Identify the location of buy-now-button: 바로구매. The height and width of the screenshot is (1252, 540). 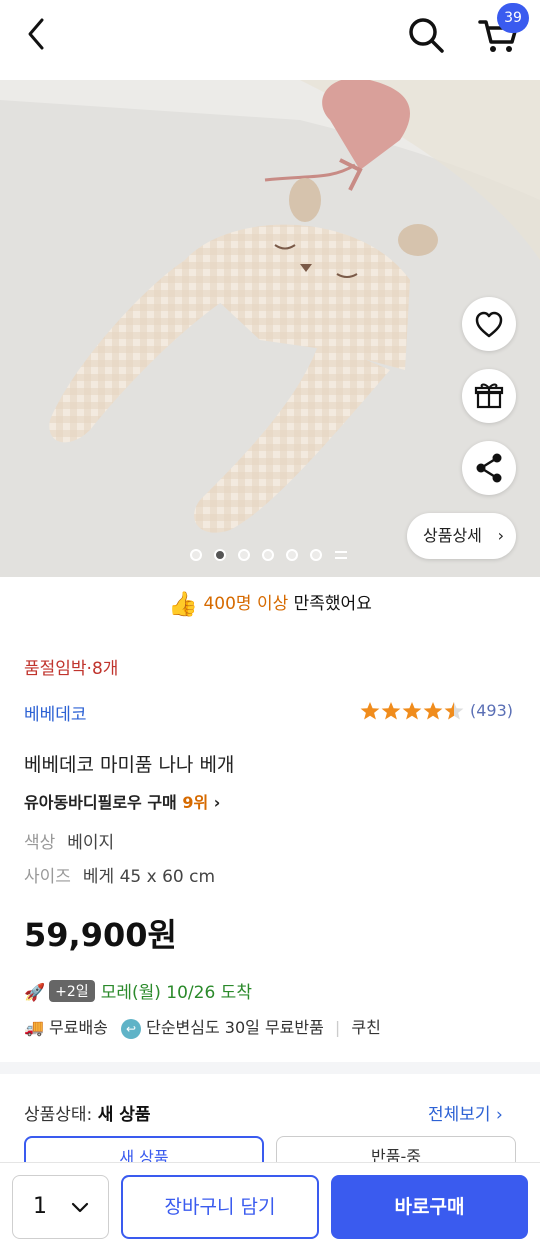
(429, 1207).